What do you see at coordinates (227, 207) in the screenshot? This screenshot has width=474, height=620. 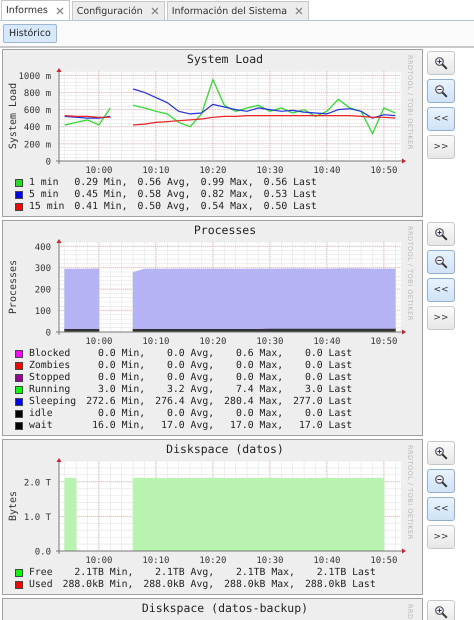 I see `legend-value: 0.54 Max,` at bounding box center [227, 207].